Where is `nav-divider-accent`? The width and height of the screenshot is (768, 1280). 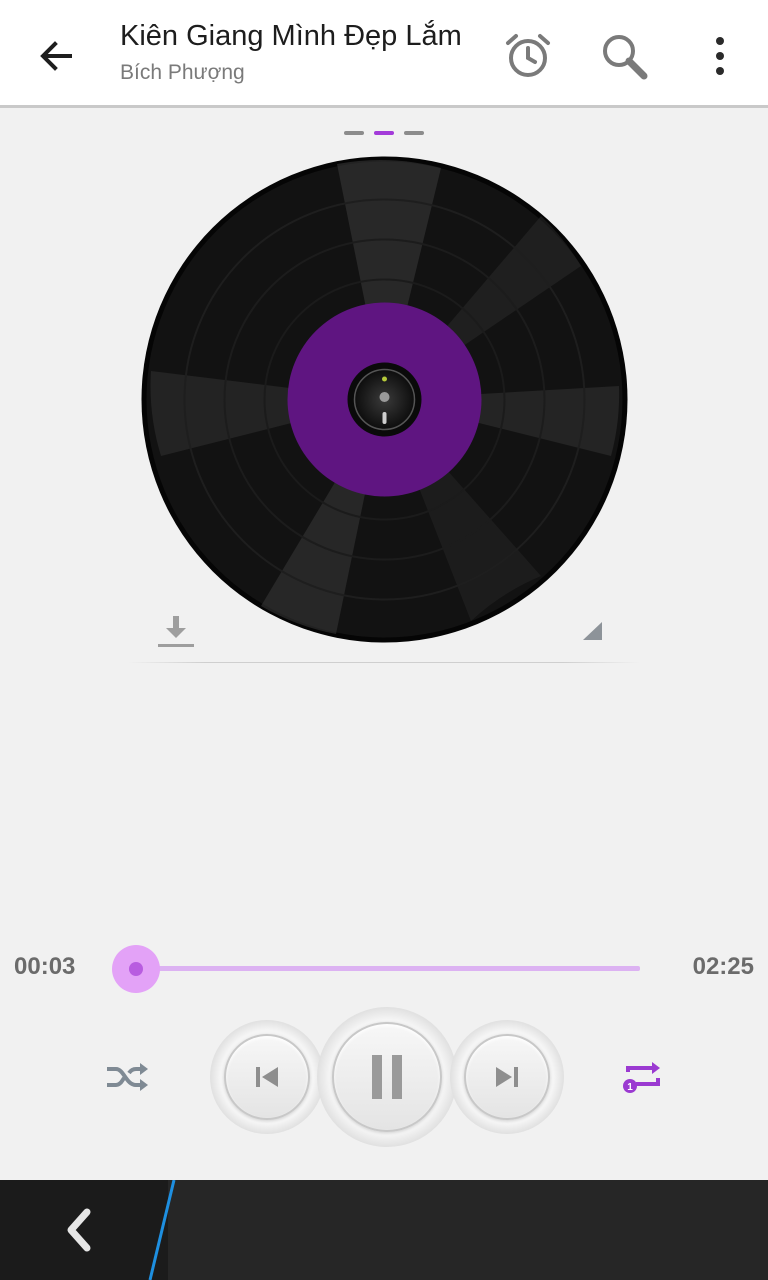 nav-divider-accent is located at coordinates (162, 1230).